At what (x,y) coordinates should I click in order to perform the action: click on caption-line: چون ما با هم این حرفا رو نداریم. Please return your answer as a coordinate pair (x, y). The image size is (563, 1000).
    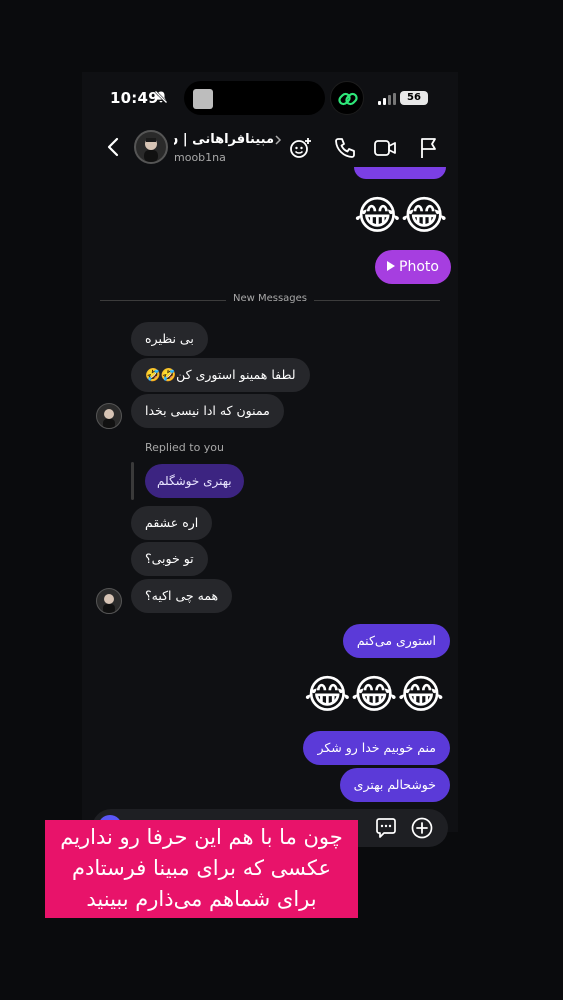
    Looking at the image, I should click on (201, 837).